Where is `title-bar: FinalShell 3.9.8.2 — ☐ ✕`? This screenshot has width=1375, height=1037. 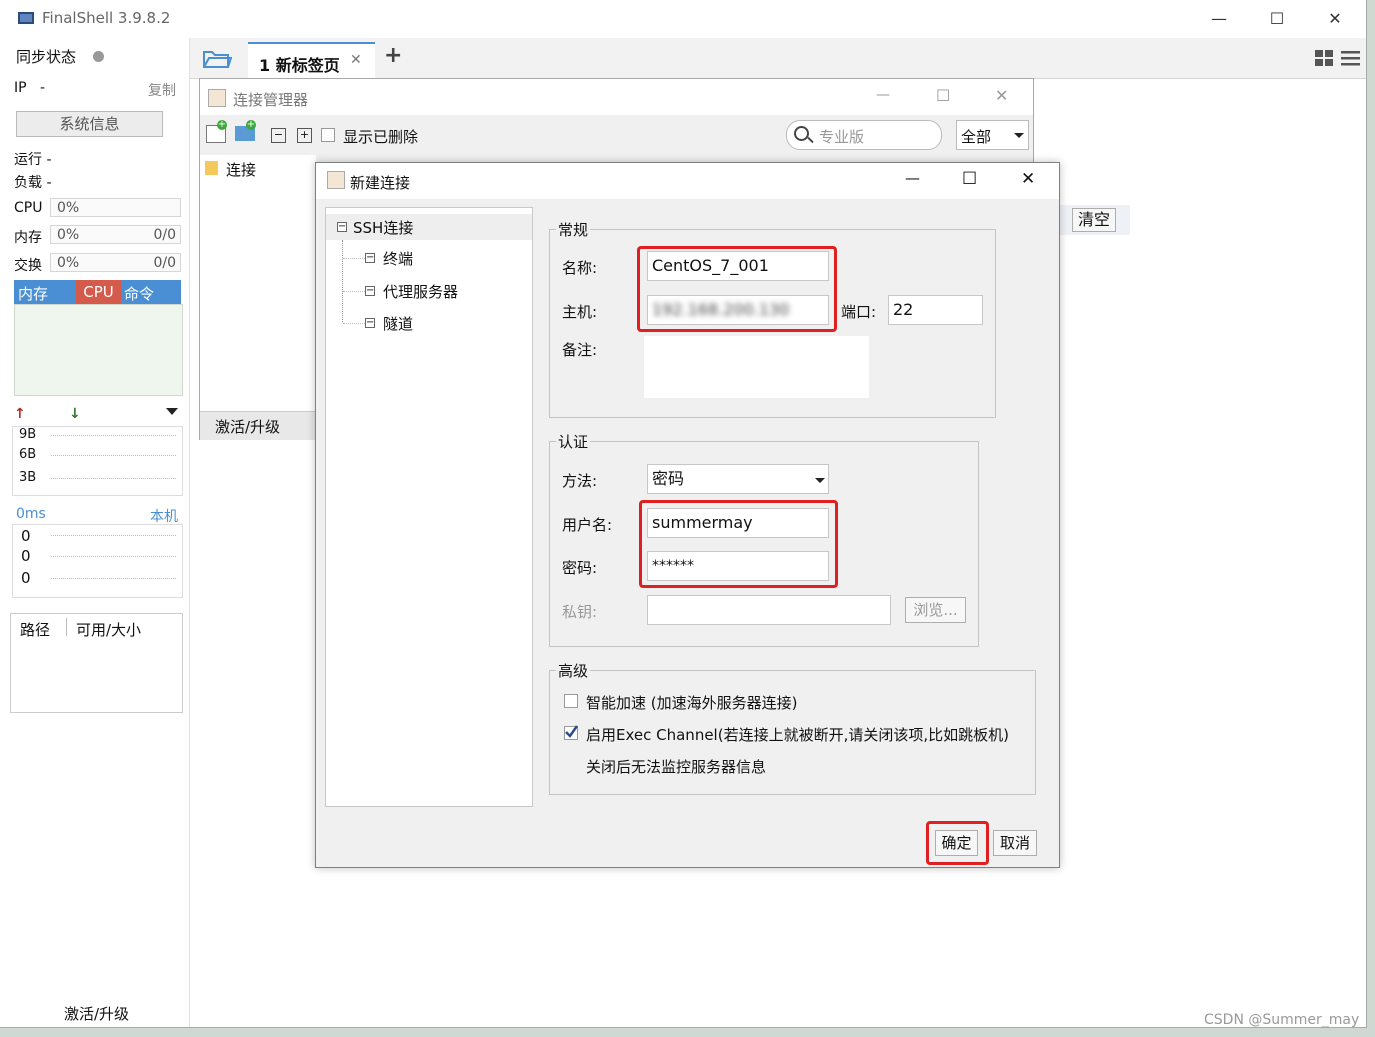 title-bar: FinalShell 3.9.8.2 — ☐ ✕ is located at coordinates (683, 19).